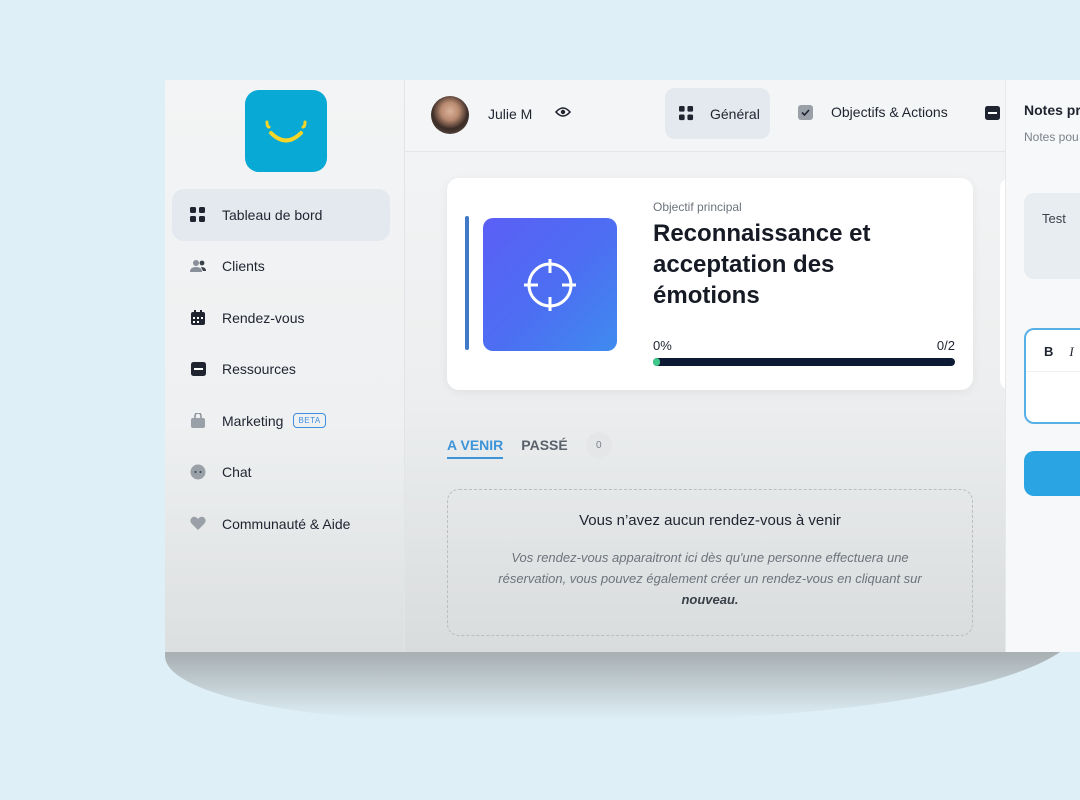 This screenshot has height=800, width=1080. I want to click on sidebar-item-label: Ressources, so click(259, 369).